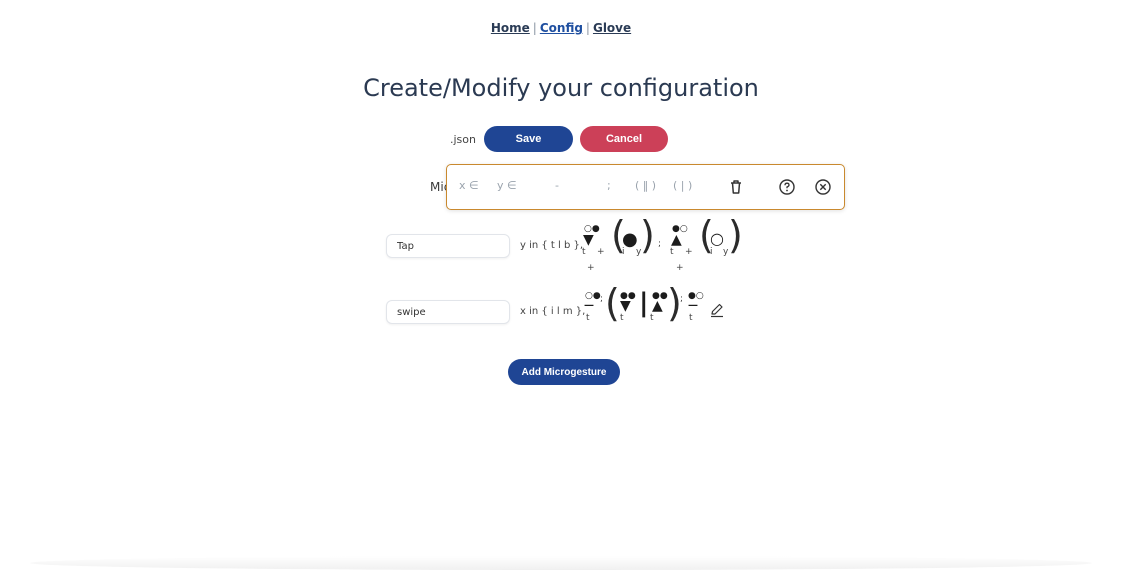  I want to click on open-circle-icon: ○, so click(717, 238).